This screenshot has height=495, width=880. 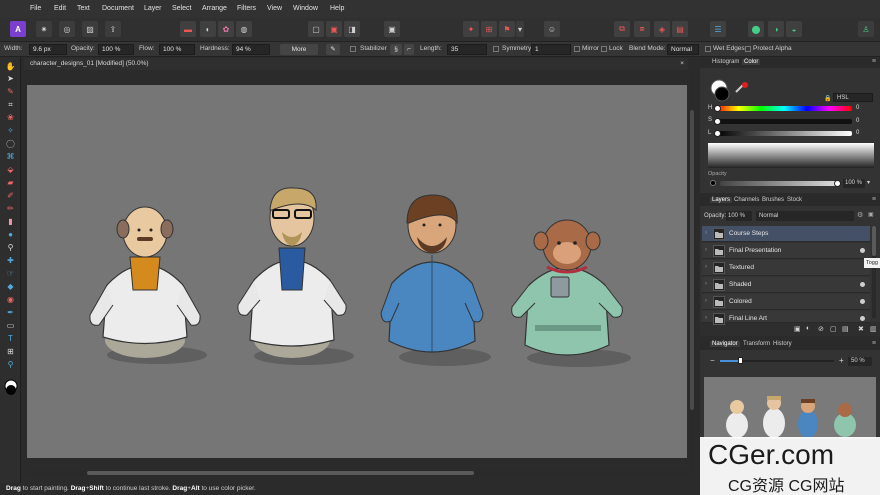 What do you see at coordinates (551, 49) in the screenshot?
I see `symmetry-field: 1` at bounding box center [551, 49].